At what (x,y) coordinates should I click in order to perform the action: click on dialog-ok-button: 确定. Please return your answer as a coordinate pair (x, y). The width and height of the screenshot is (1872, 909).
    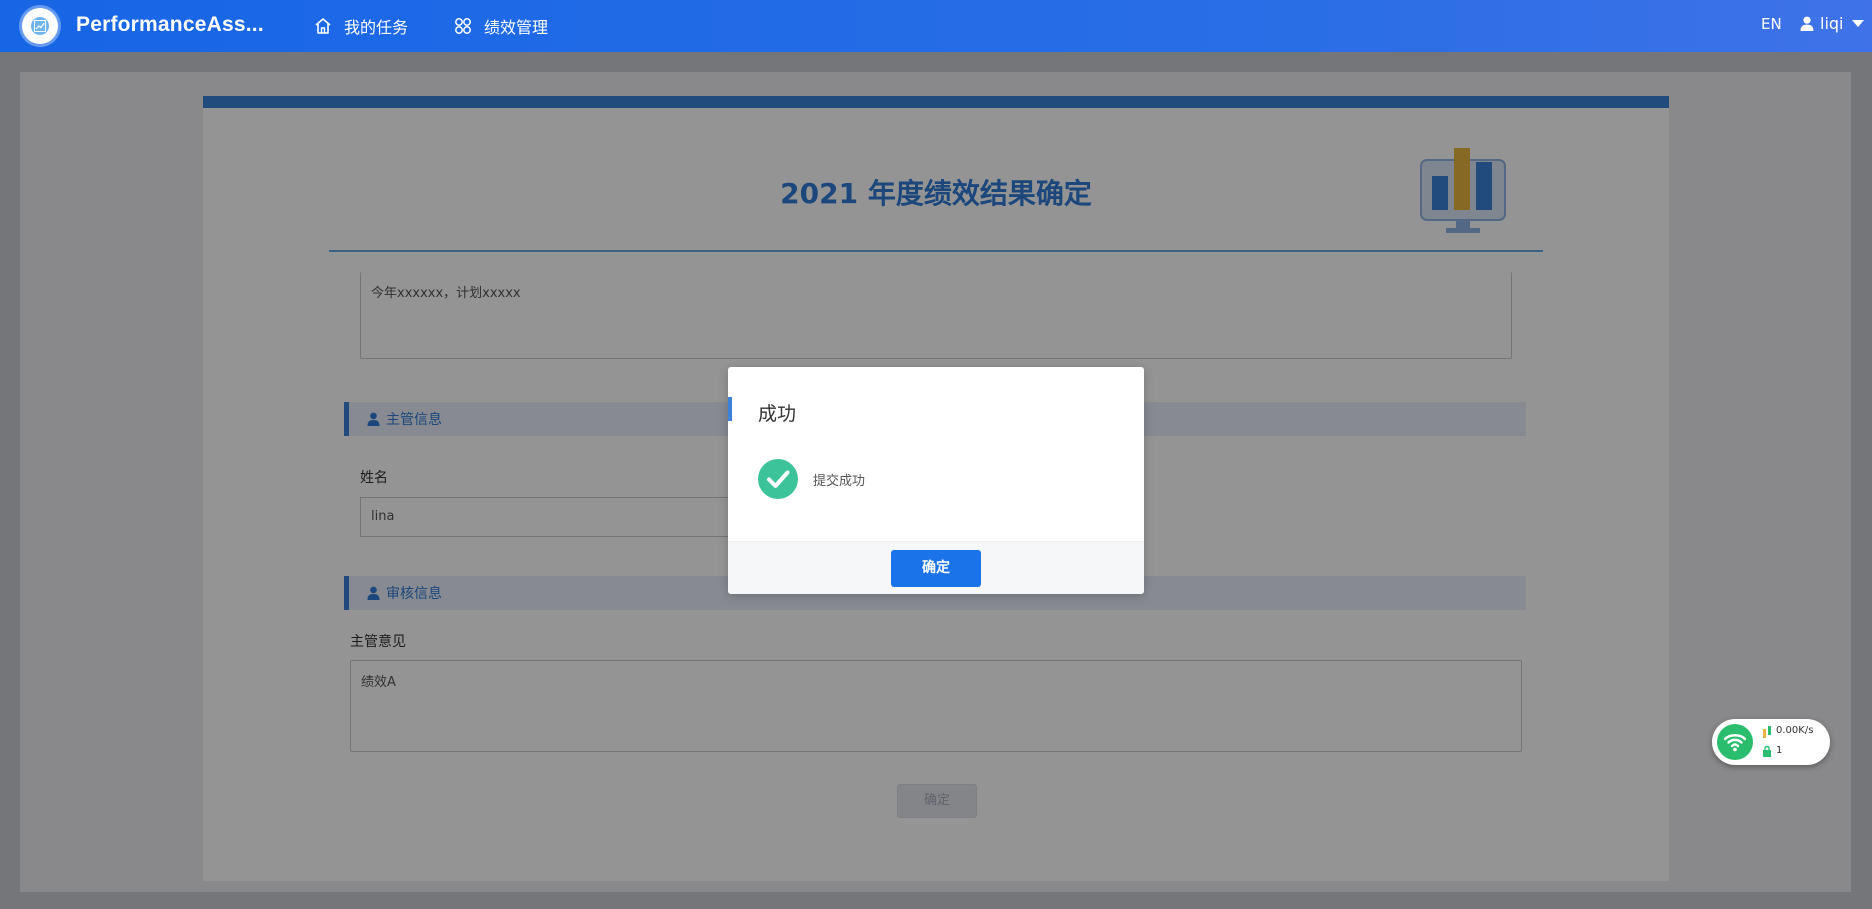
    Looking at the image, I should click on (936, 568).